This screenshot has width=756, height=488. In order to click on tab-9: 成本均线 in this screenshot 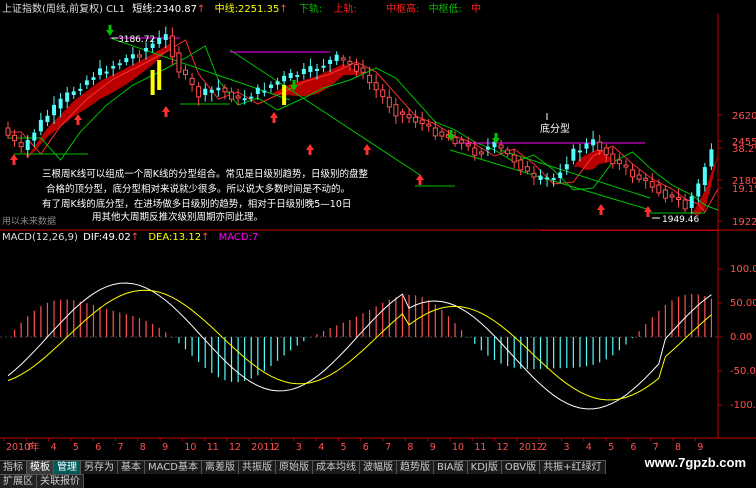, I will do `click(336, 467)`.